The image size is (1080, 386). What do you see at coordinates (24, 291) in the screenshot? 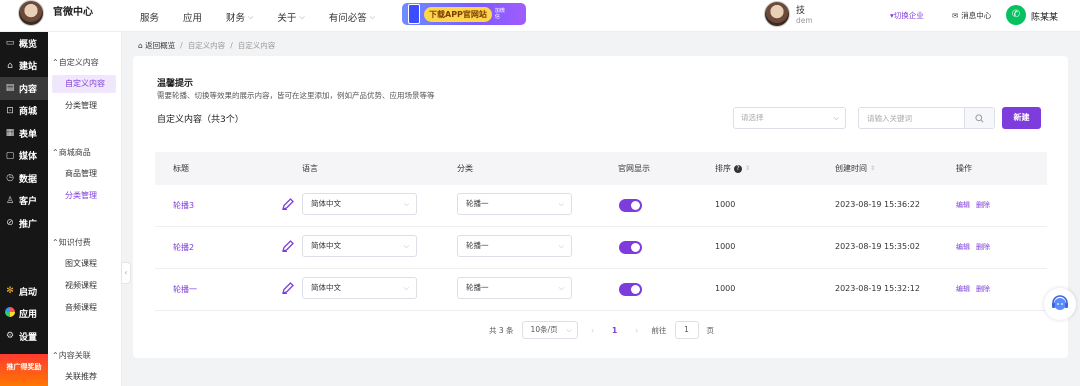
I see `sidebar-item-launch: ✻ 启动` at bounding box center [24, 291].